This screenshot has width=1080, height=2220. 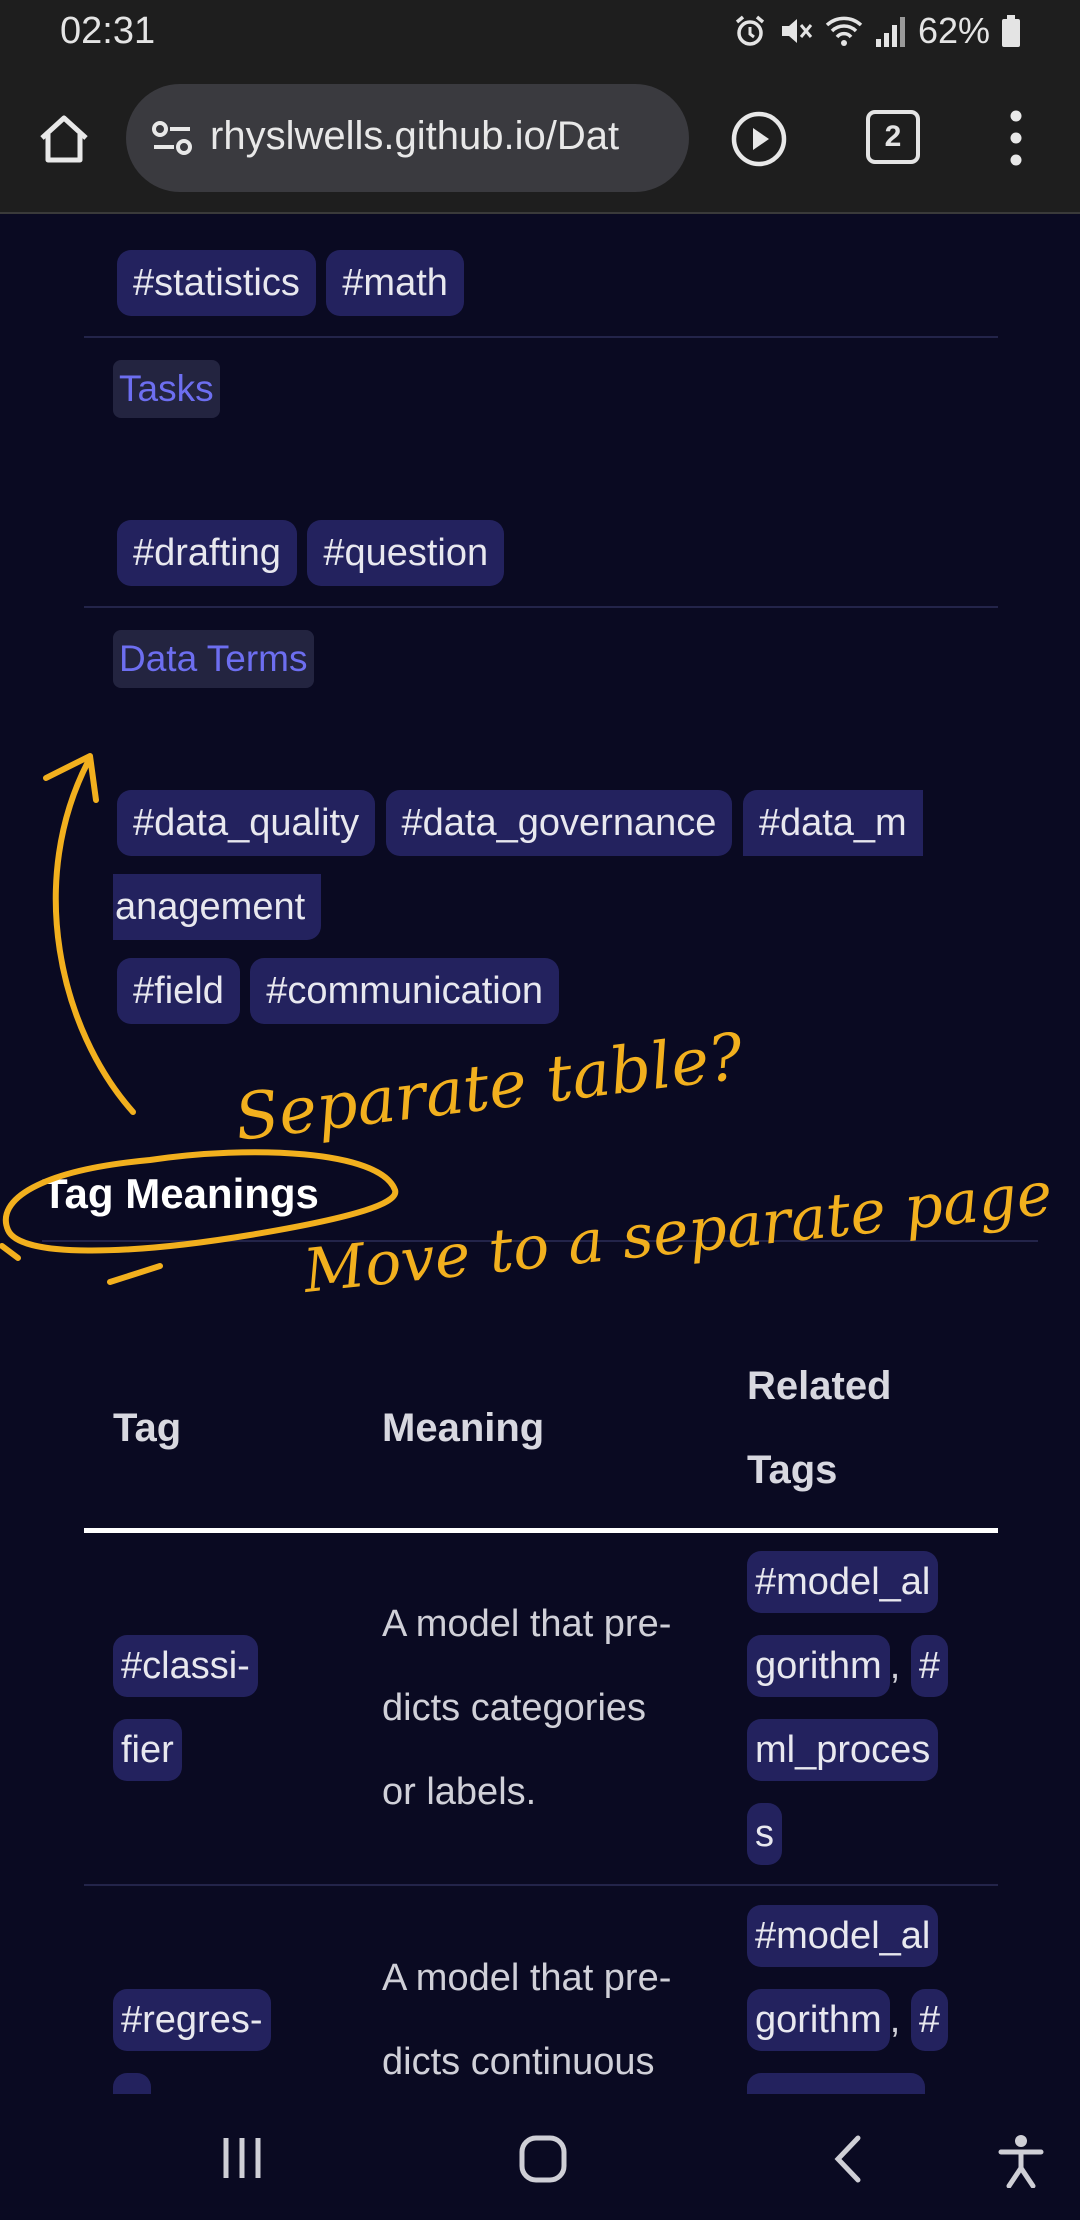 What do you see at coordinates (847, 1708) in the screenshot?
I see `related-tags-cell: #model_al gorithm, # ml_proces s` at bounding box center [847, 1708].